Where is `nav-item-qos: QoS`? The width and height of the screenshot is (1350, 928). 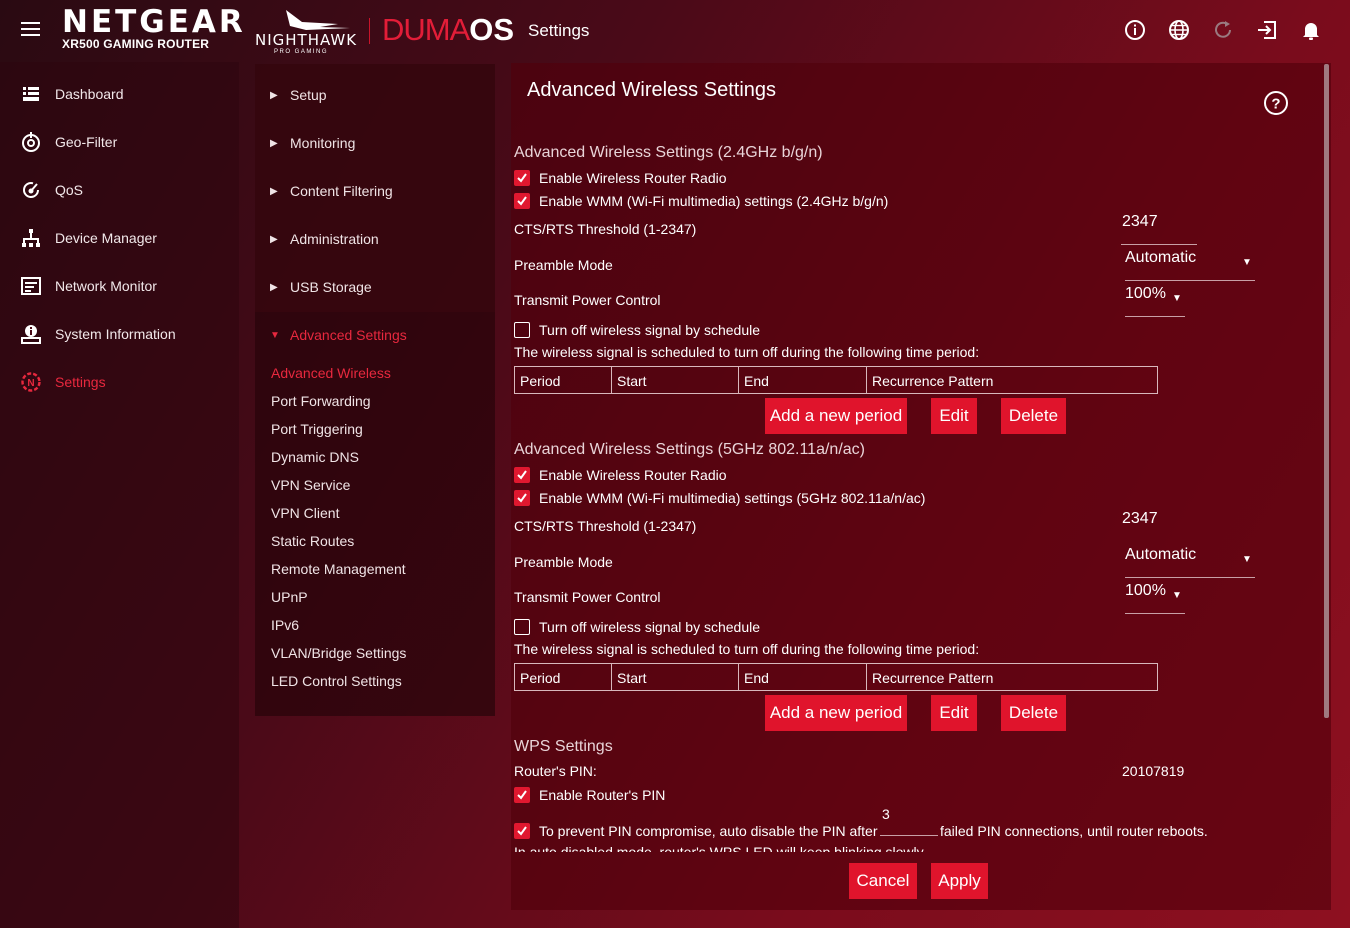 nav-item-qos: QoS is located at coordinates (119, 190).